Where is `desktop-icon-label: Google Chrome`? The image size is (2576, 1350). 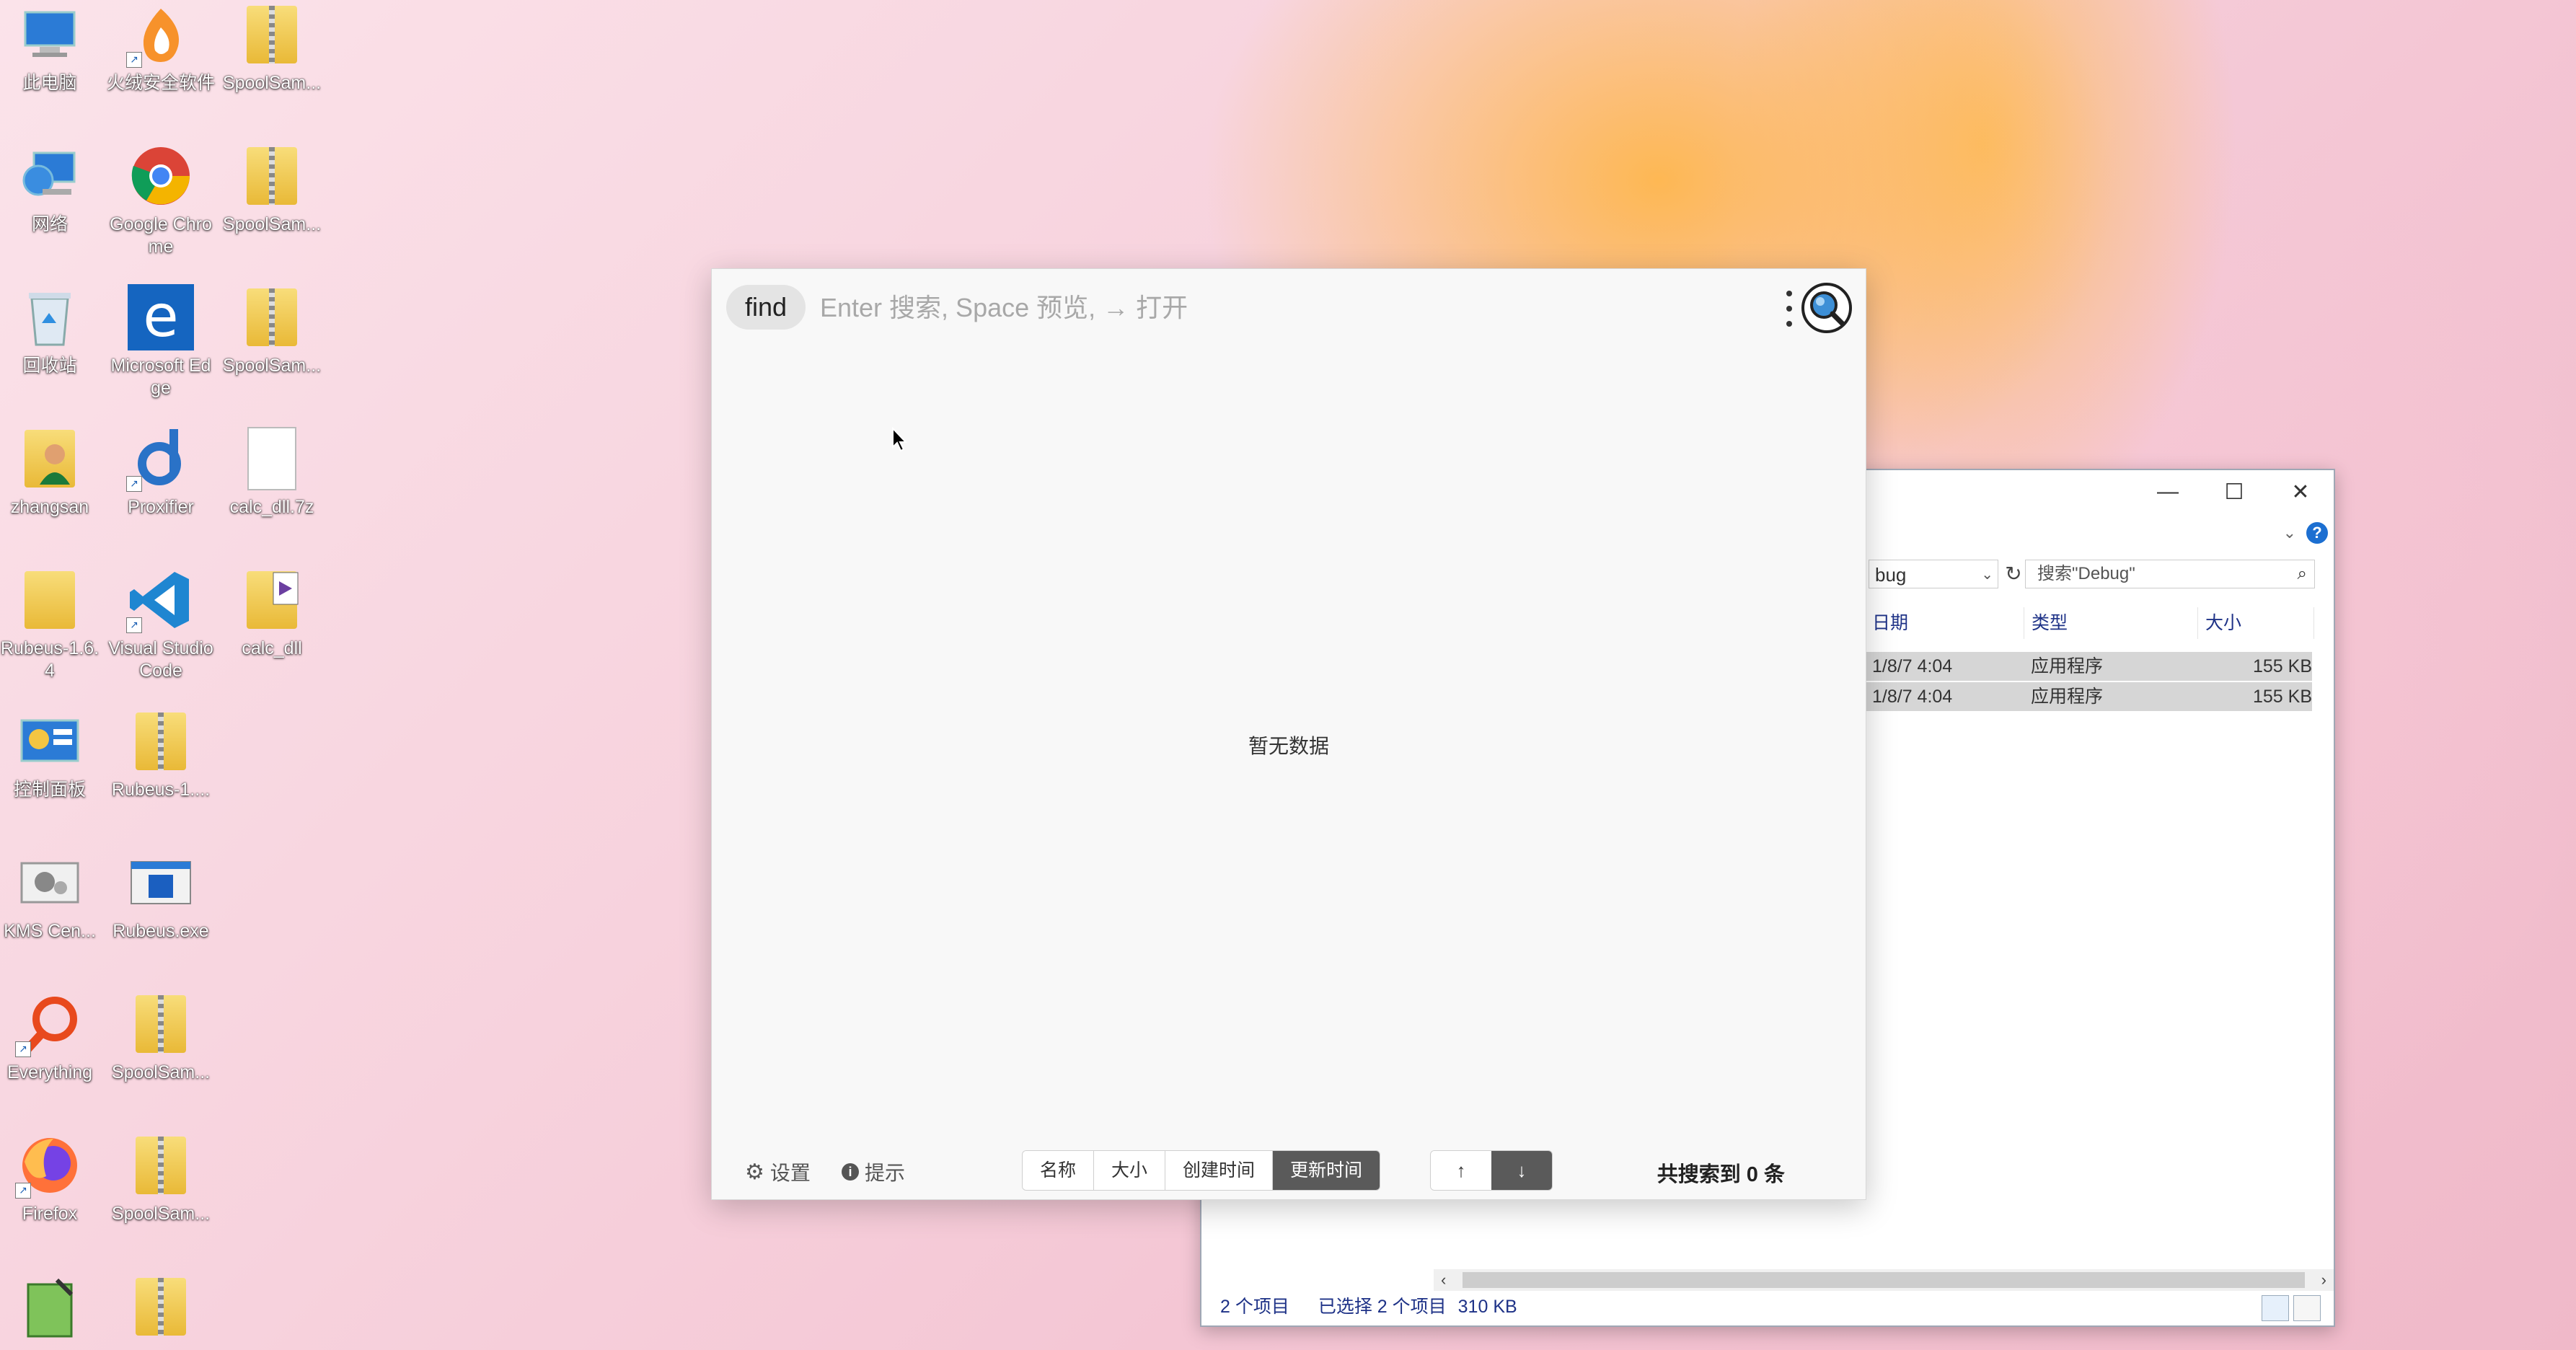
desktop-icon-label: Google Chrome is located at coordinates (161, 235).